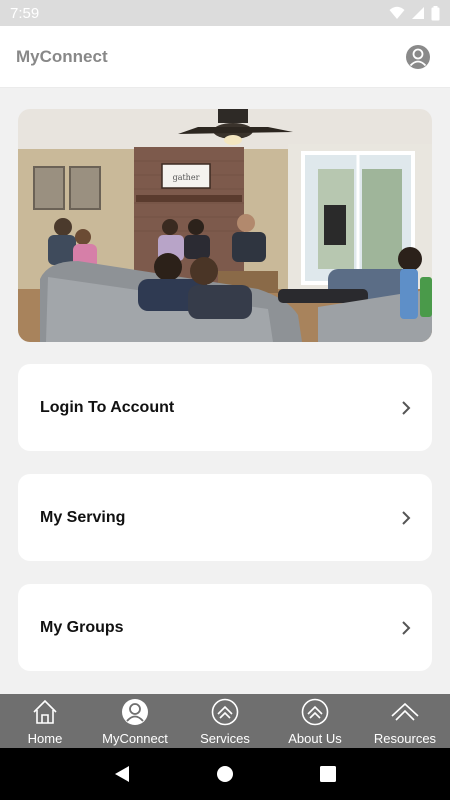  I want to click on tab-myconnect: MyConnect, so click(135, 721).